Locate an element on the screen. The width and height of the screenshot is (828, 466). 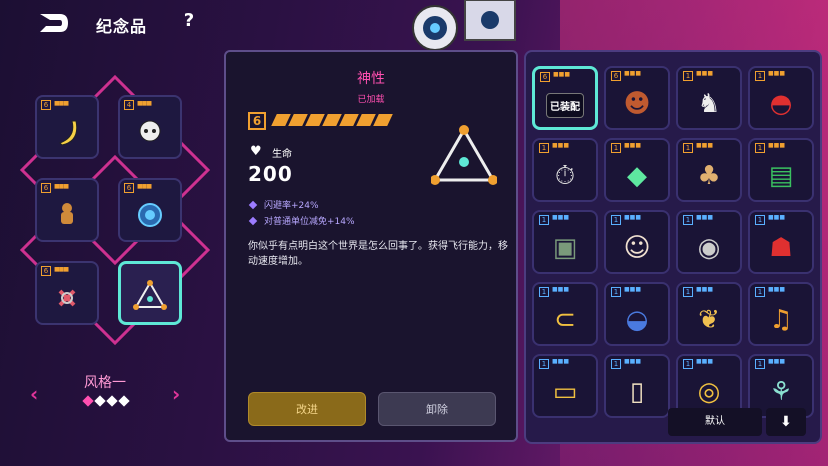
top-bar: 纪念品 ? is located at coordinates (150, 24).